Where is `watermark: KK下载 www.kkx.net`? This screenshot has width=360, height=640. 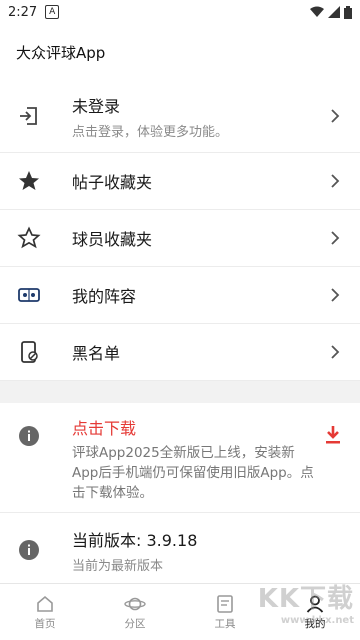 watermark: KK下载 www.kkx.net is located at coordinates (306, 602).